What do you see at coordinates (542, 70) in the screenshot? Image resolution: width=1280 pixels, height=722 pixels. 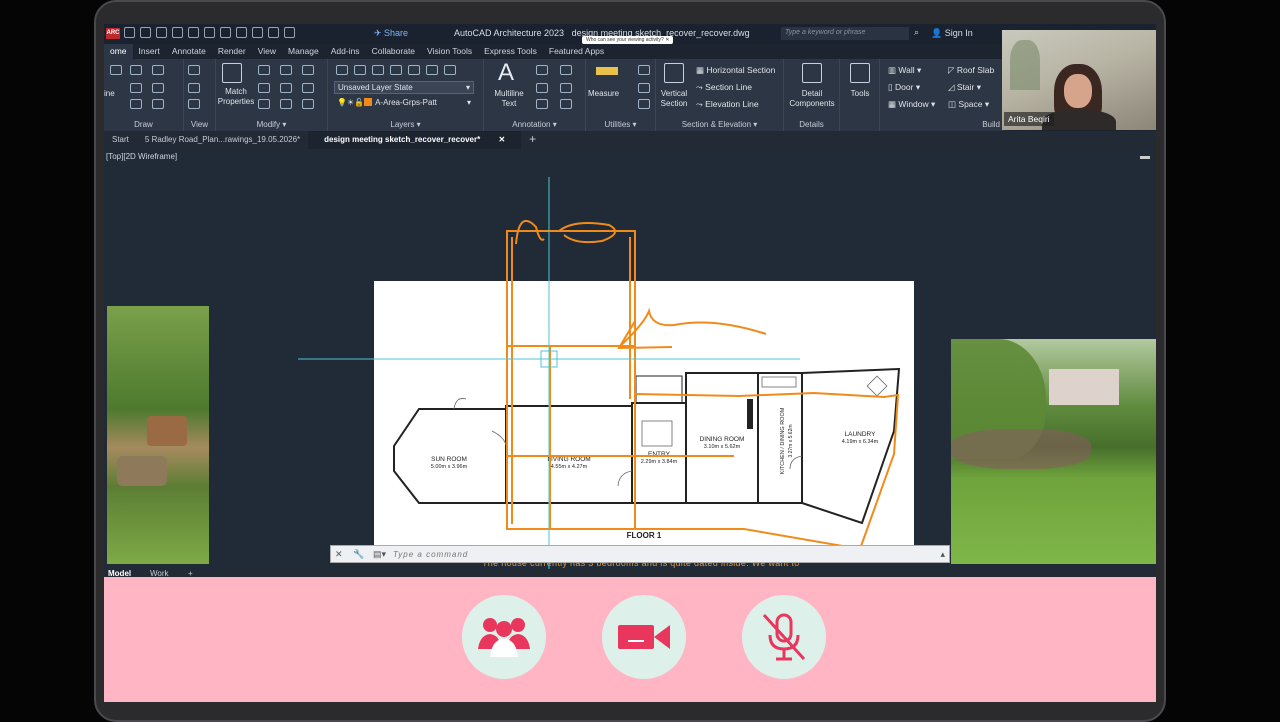 I see `dimension-icon` at bounding box center [542, 70].